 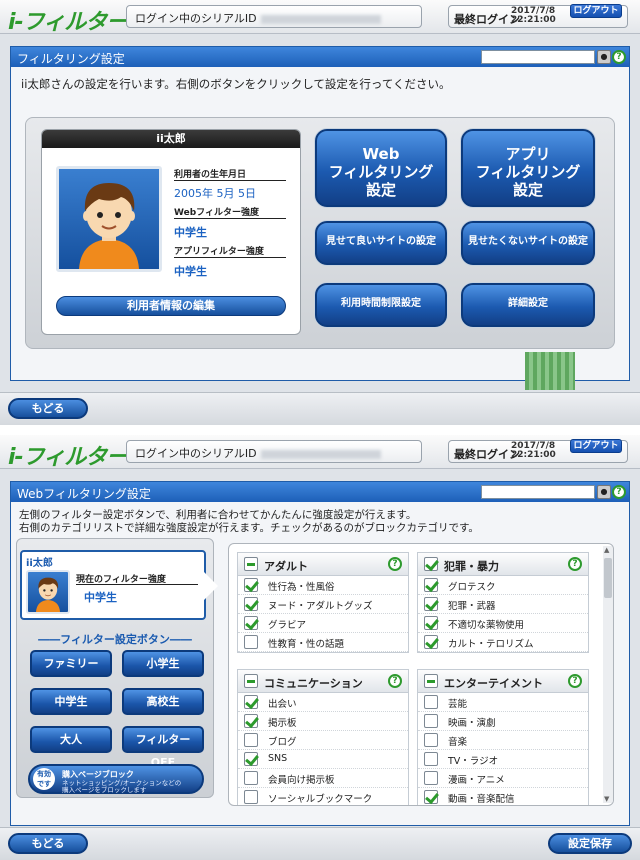 I want to click on list-item: カルト・テロリズム, so click(x=503, y=642).